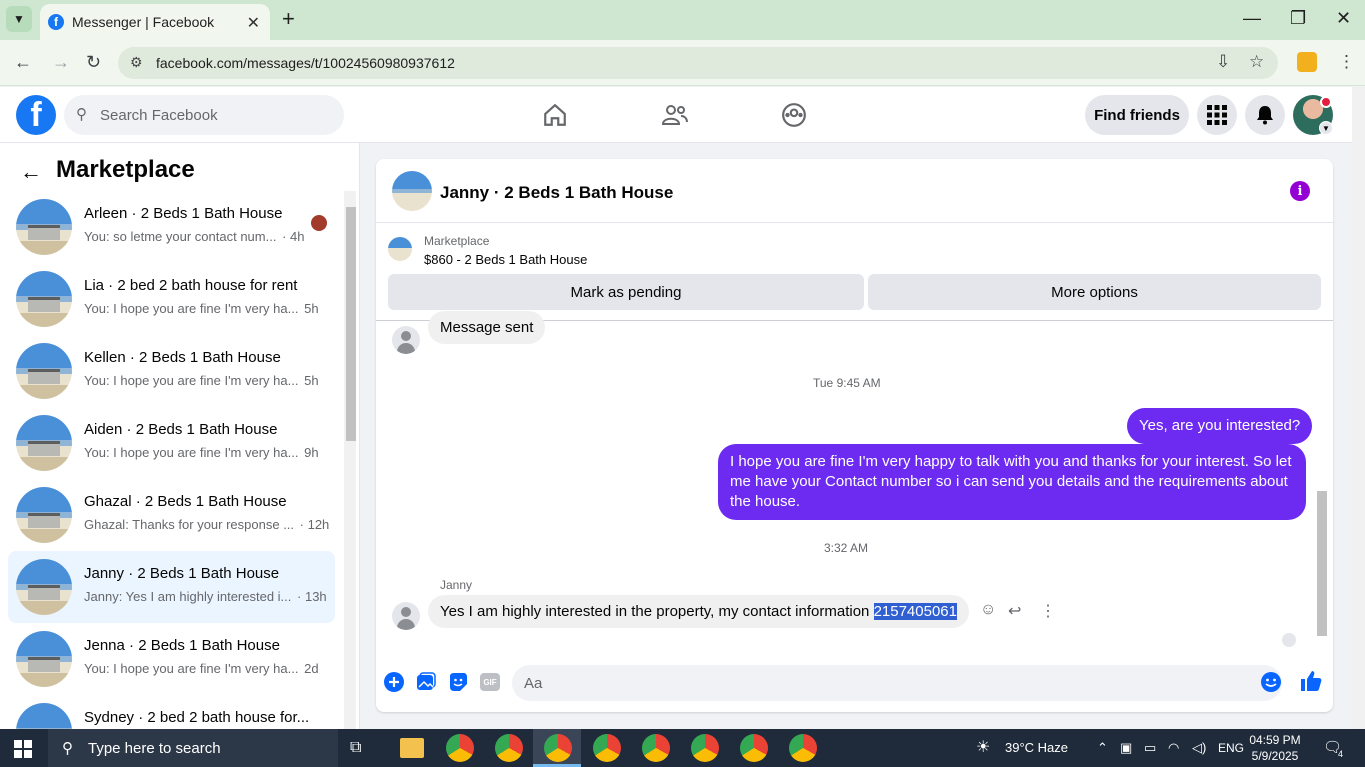 The width and height of the screenshot is (1365, 767). Describe the element at coordinates (1150, 748) in the screenshot. I see `battery-icon: ▭` at that location.